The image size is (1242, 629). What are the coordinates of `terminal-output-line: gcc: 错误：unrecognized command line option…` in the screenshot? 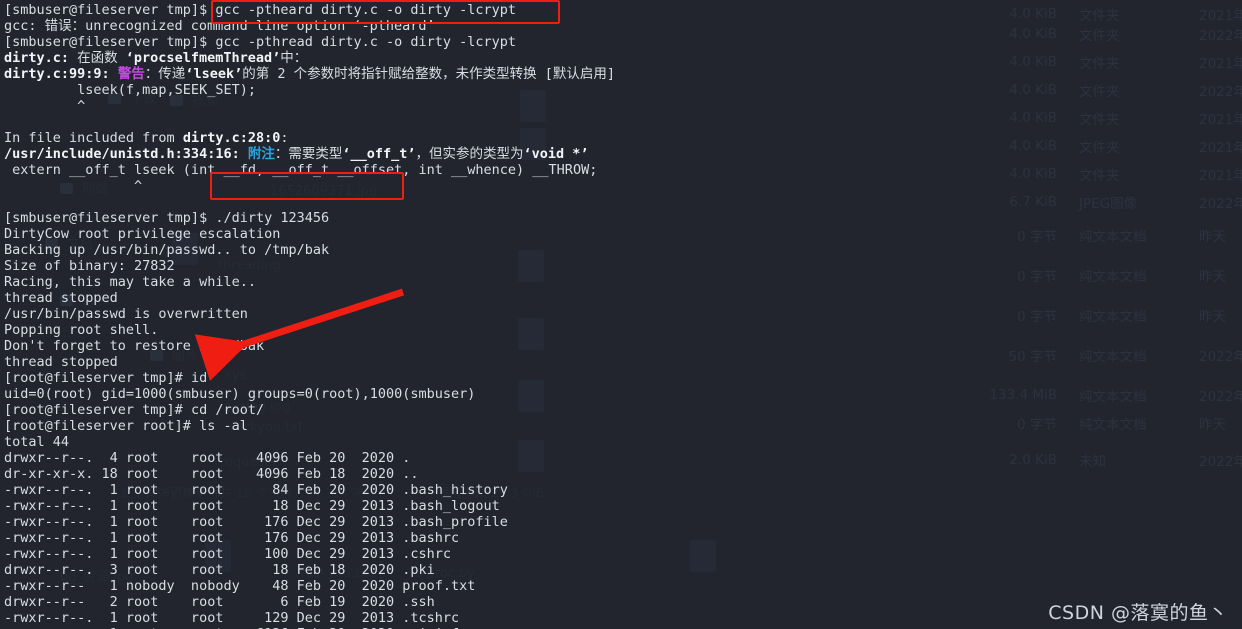 It's located at (219, 26).